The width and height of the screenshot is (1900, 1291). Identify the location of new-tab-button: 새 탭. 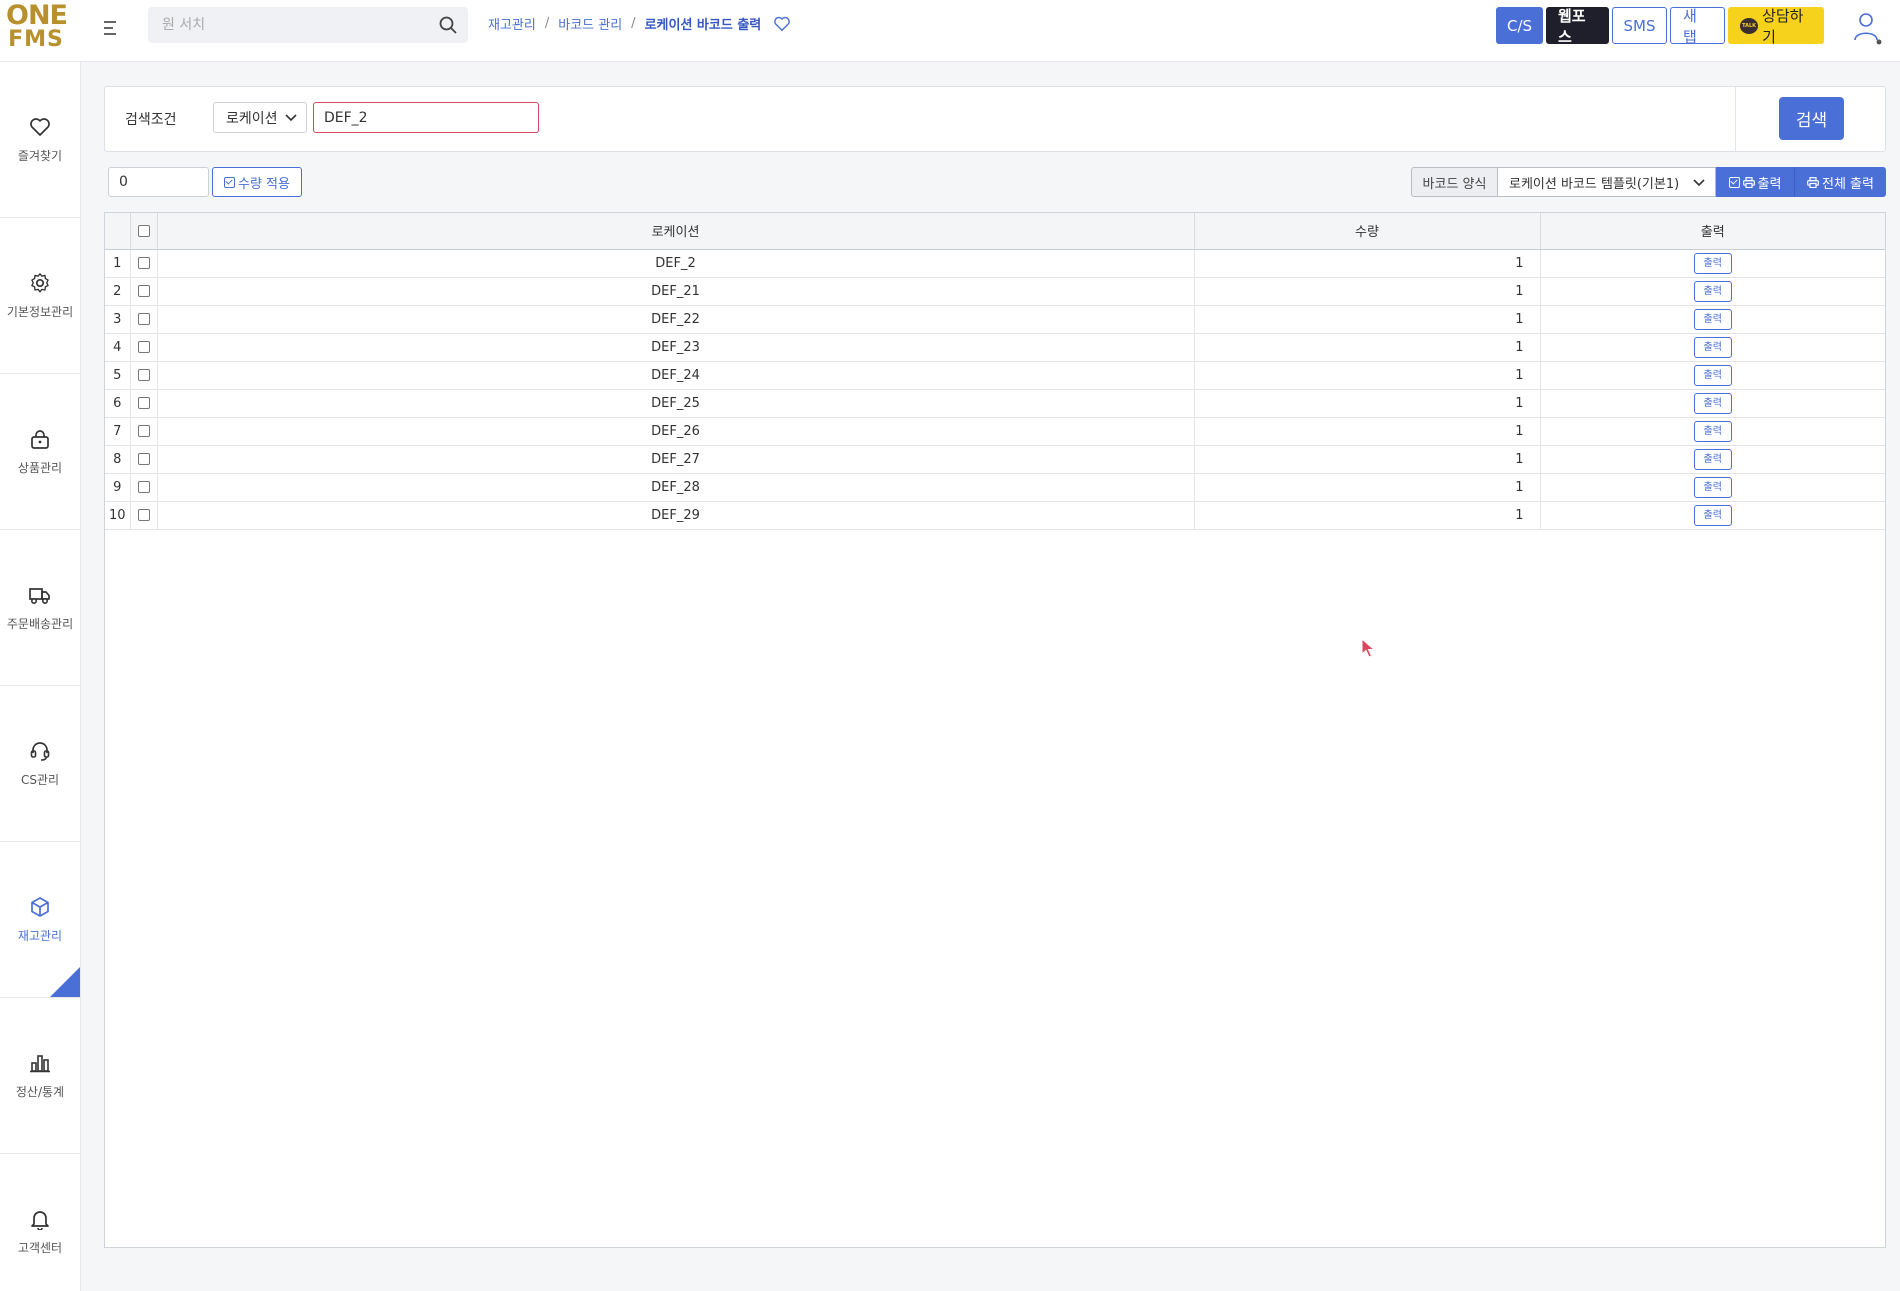
(1697, 26).